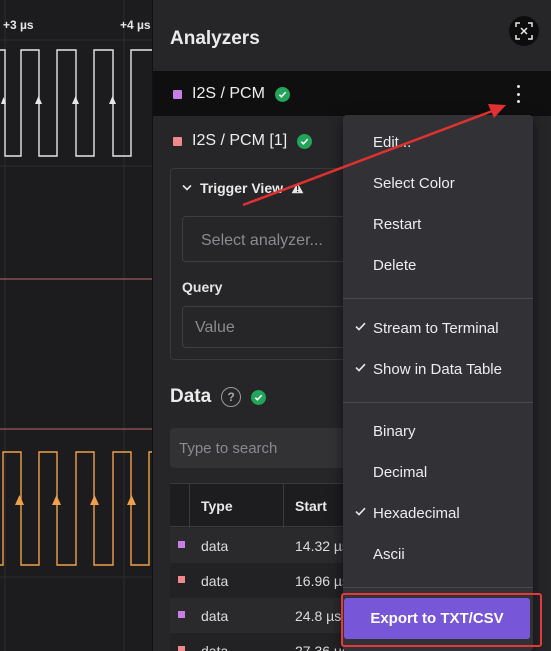  What do you see at coordinates (270, 448) in the screenshot?
I see `search-input: Type to search` at bounding box center [270, 448].